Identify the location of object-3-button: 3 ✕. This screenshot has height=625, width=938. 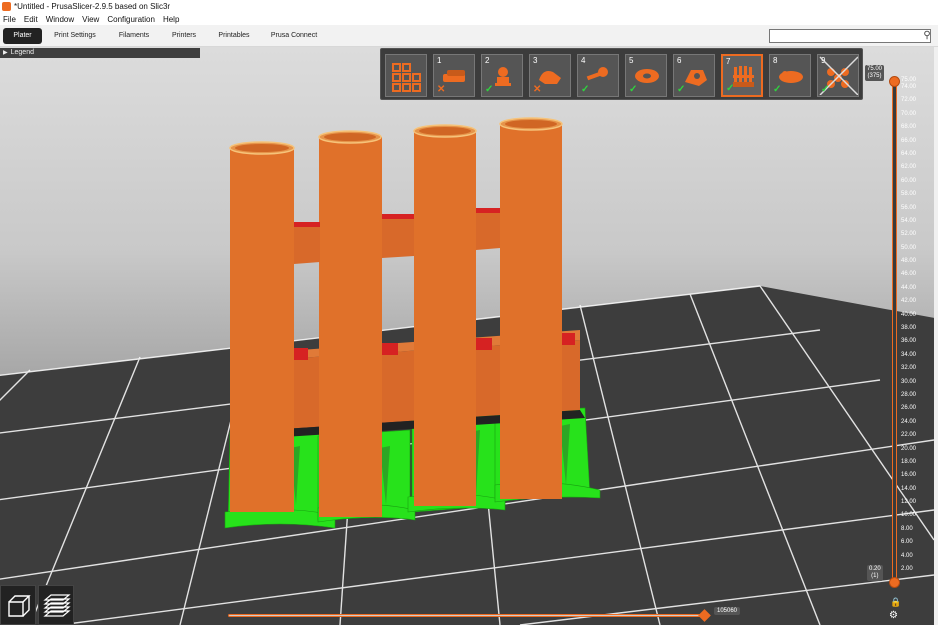
(550, 75).